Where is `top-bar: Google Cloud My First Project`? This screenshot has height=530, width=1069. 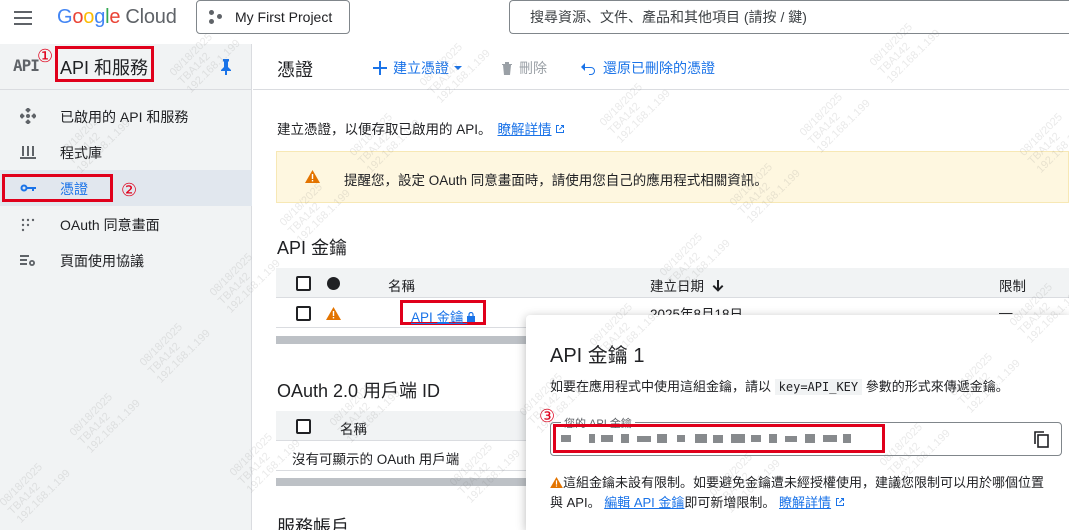 top-bar: Google Cloud My First Project is located at coordinates (534, 18).